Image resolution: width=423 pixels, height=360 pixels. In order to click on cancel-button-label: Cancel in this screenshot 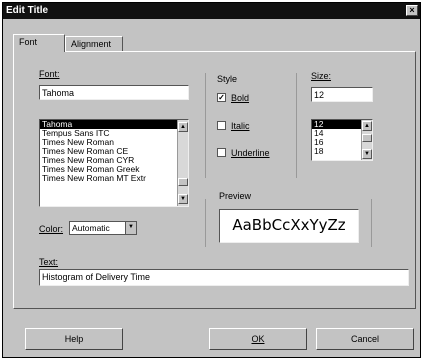, I will do `click(364, 339)`.